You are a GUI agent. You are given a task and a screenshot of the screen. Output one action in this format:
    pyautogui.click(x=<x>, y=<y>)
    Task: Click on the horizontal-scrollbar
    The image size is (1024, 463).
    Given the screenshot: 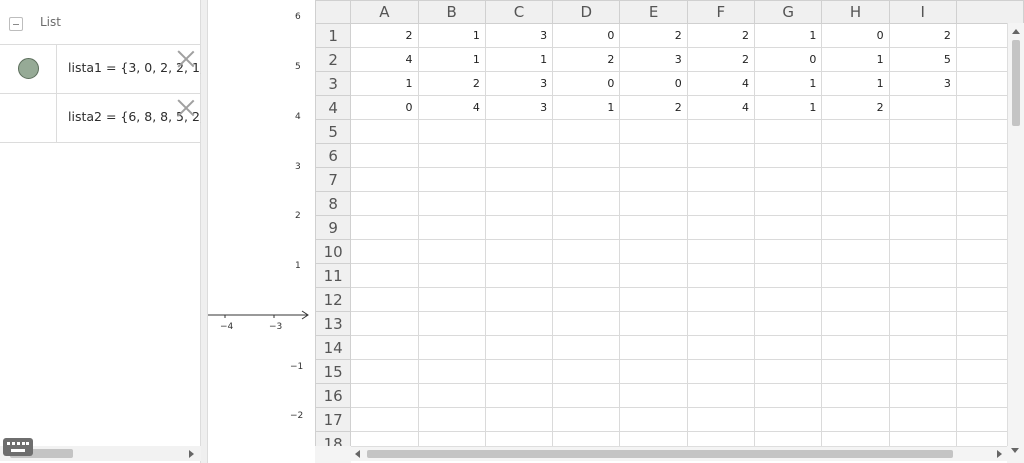 What is the action you would take?
    pyautogui.click(x=679, y=453)
    